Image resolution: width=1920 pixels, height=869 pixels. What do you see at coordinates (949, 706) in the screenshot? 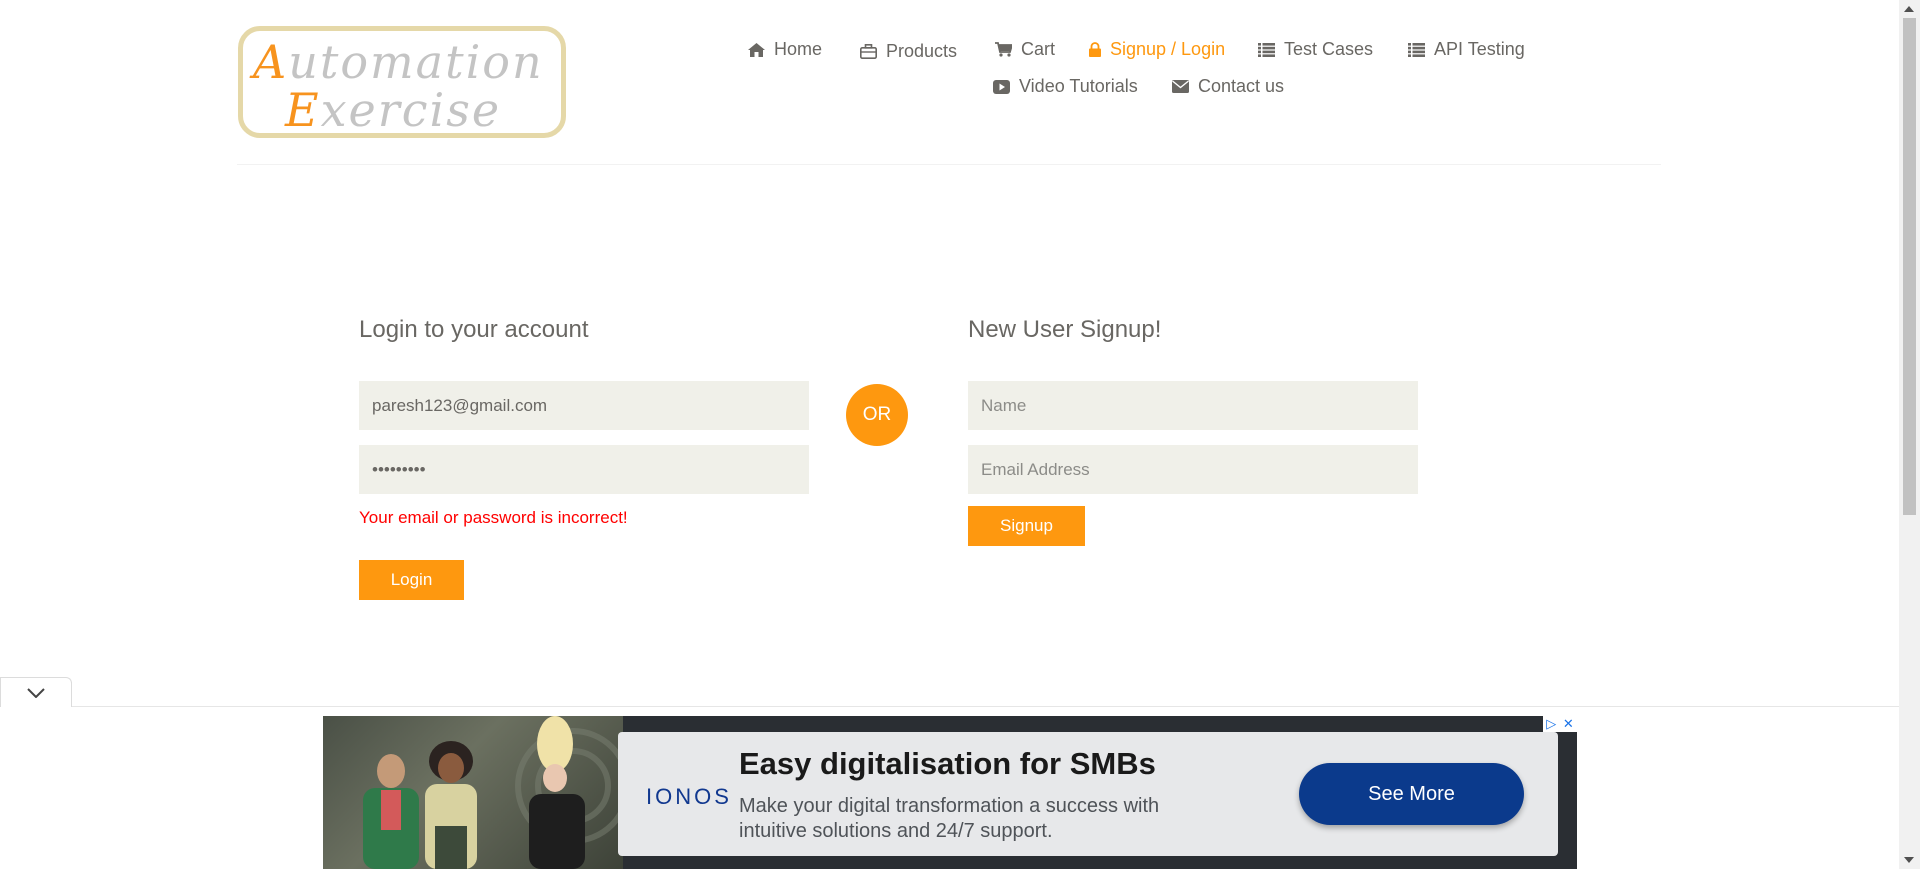
I see `ad-separator` at bounding box center [949, 706].